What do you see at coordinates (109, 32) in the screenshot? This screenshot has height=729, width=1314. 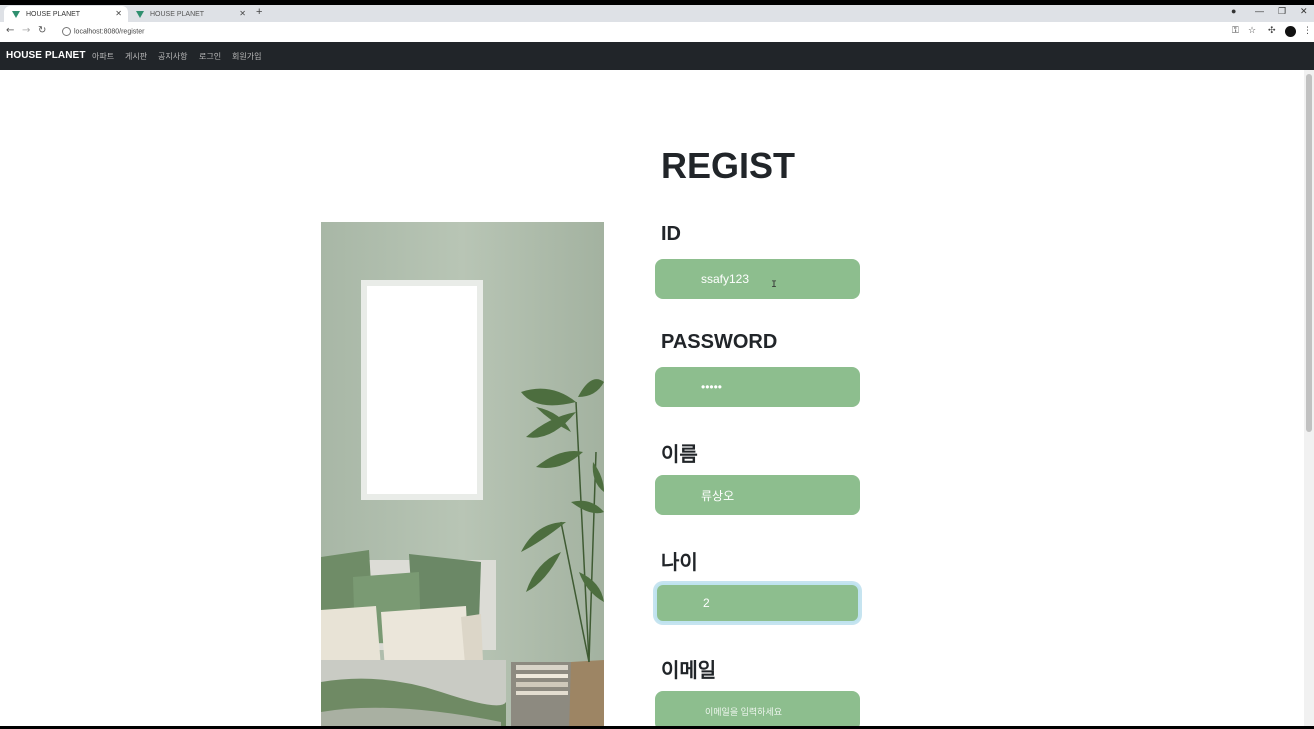 I see `url-text: localhost:8080/register` at bounding box center [109, 32].